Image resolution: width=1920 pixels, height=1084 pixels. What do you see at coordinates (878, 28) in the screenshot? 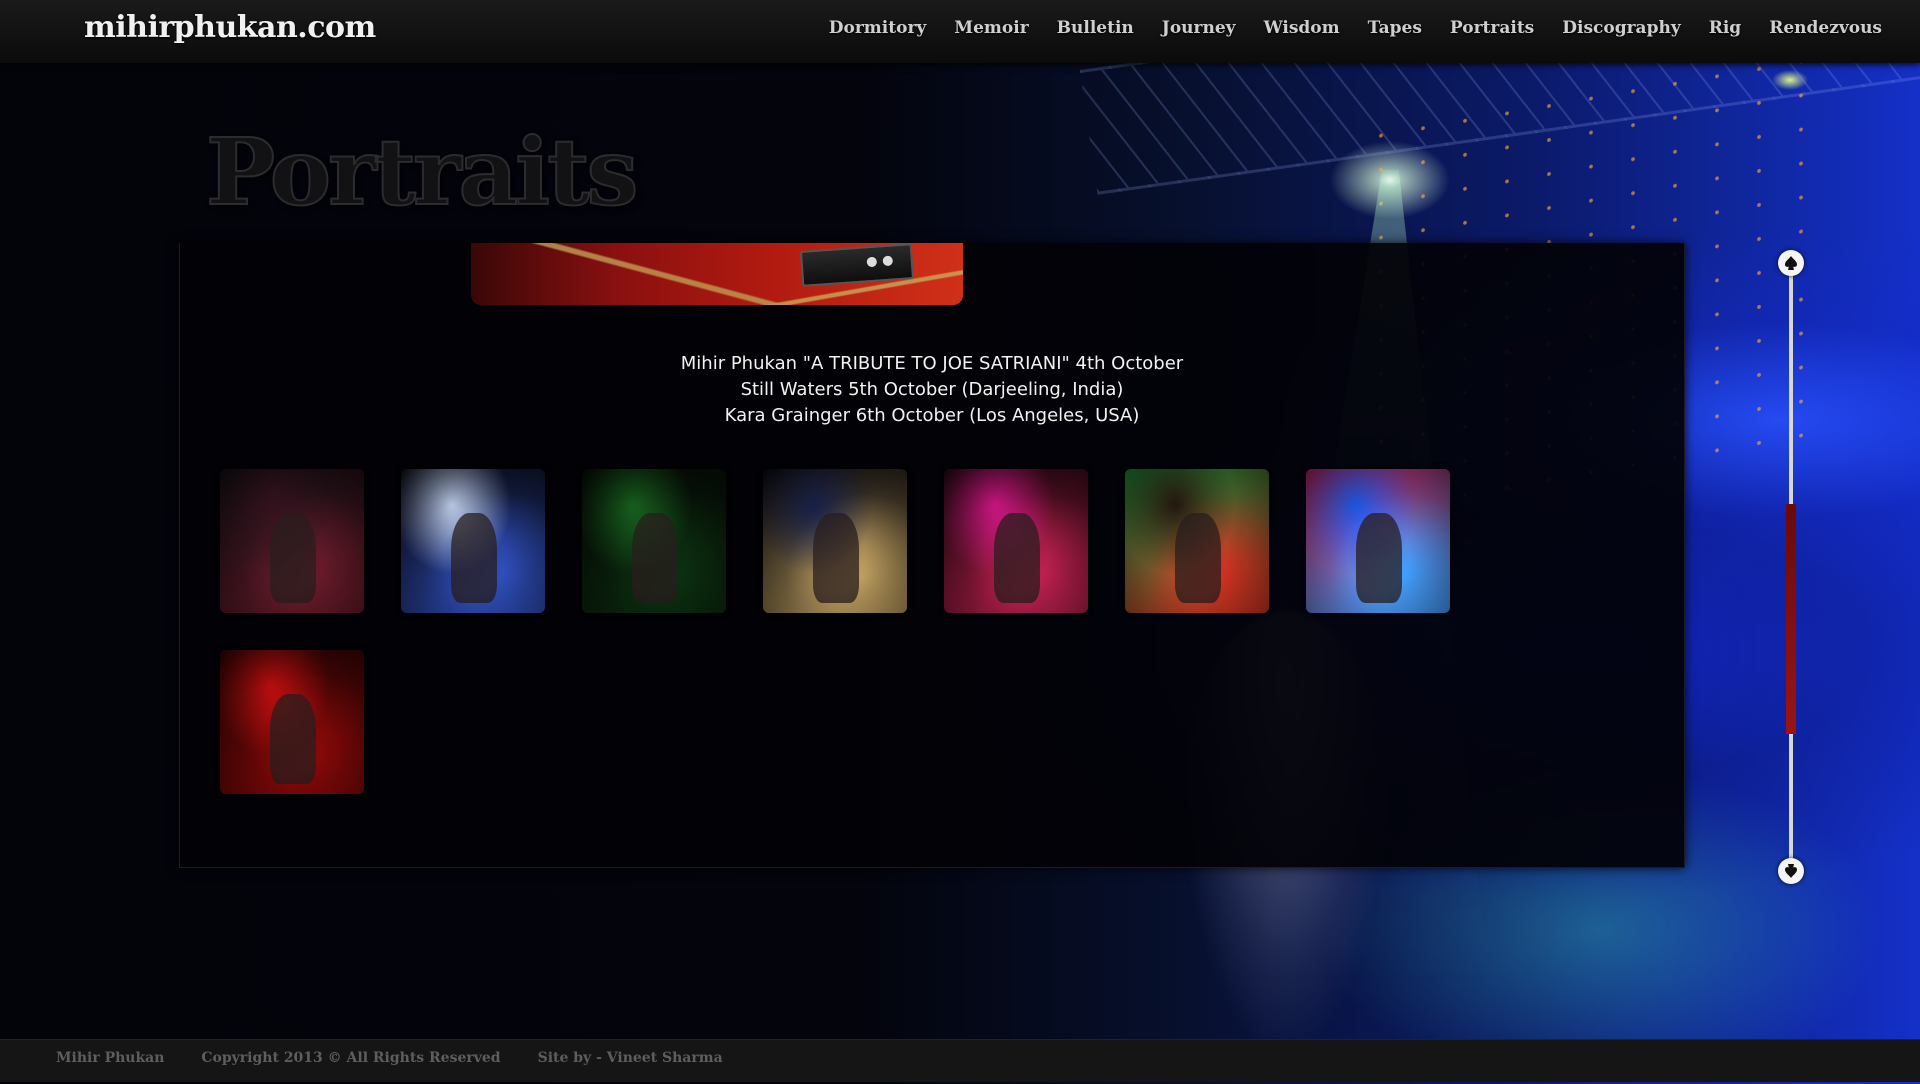
I see `nav-item-dormitory: Dormitory` at bounding box center [878, 28].